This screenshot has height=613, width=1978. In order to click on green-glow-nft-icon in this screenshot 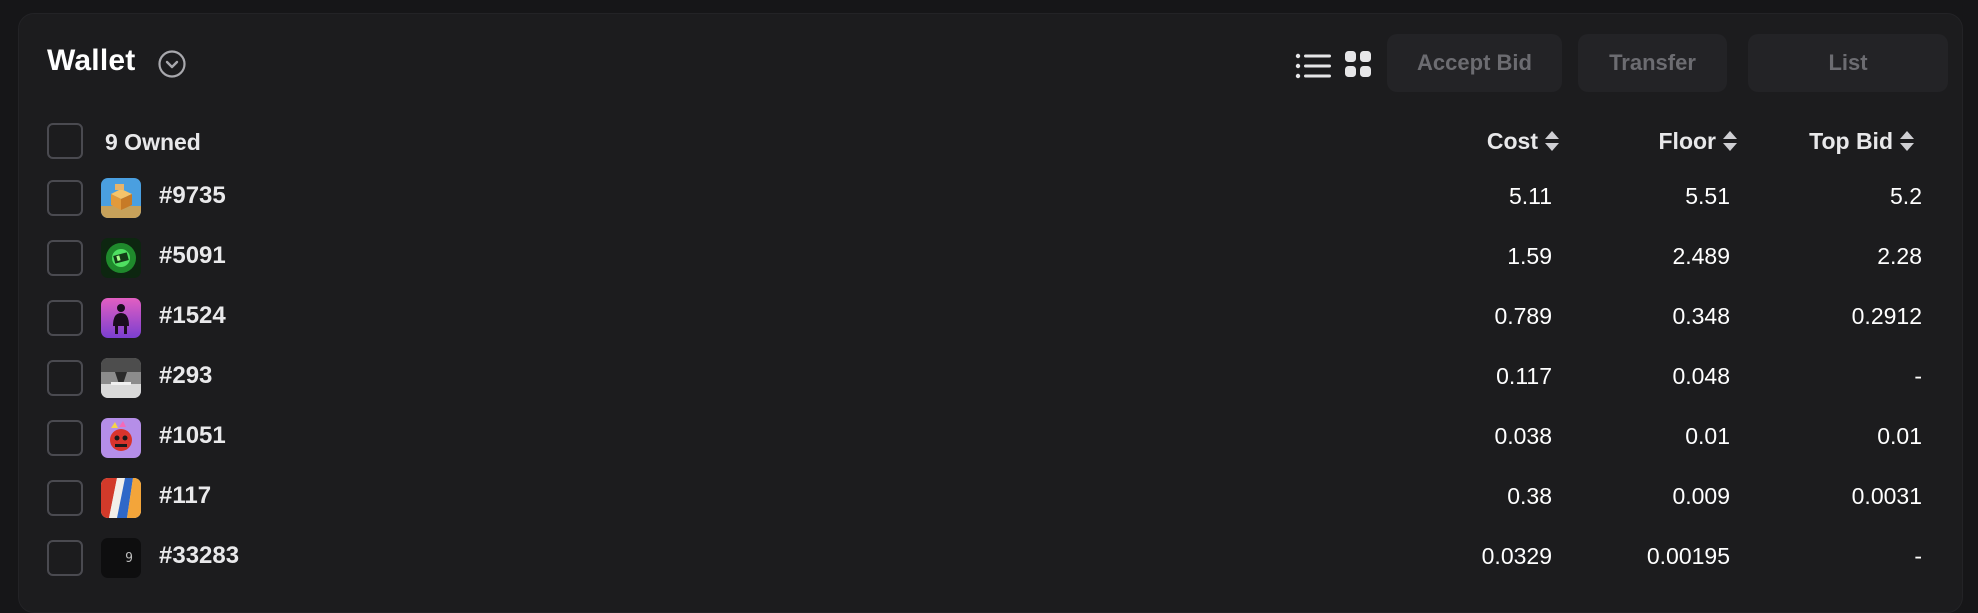, I will do `click(121, 258)`.